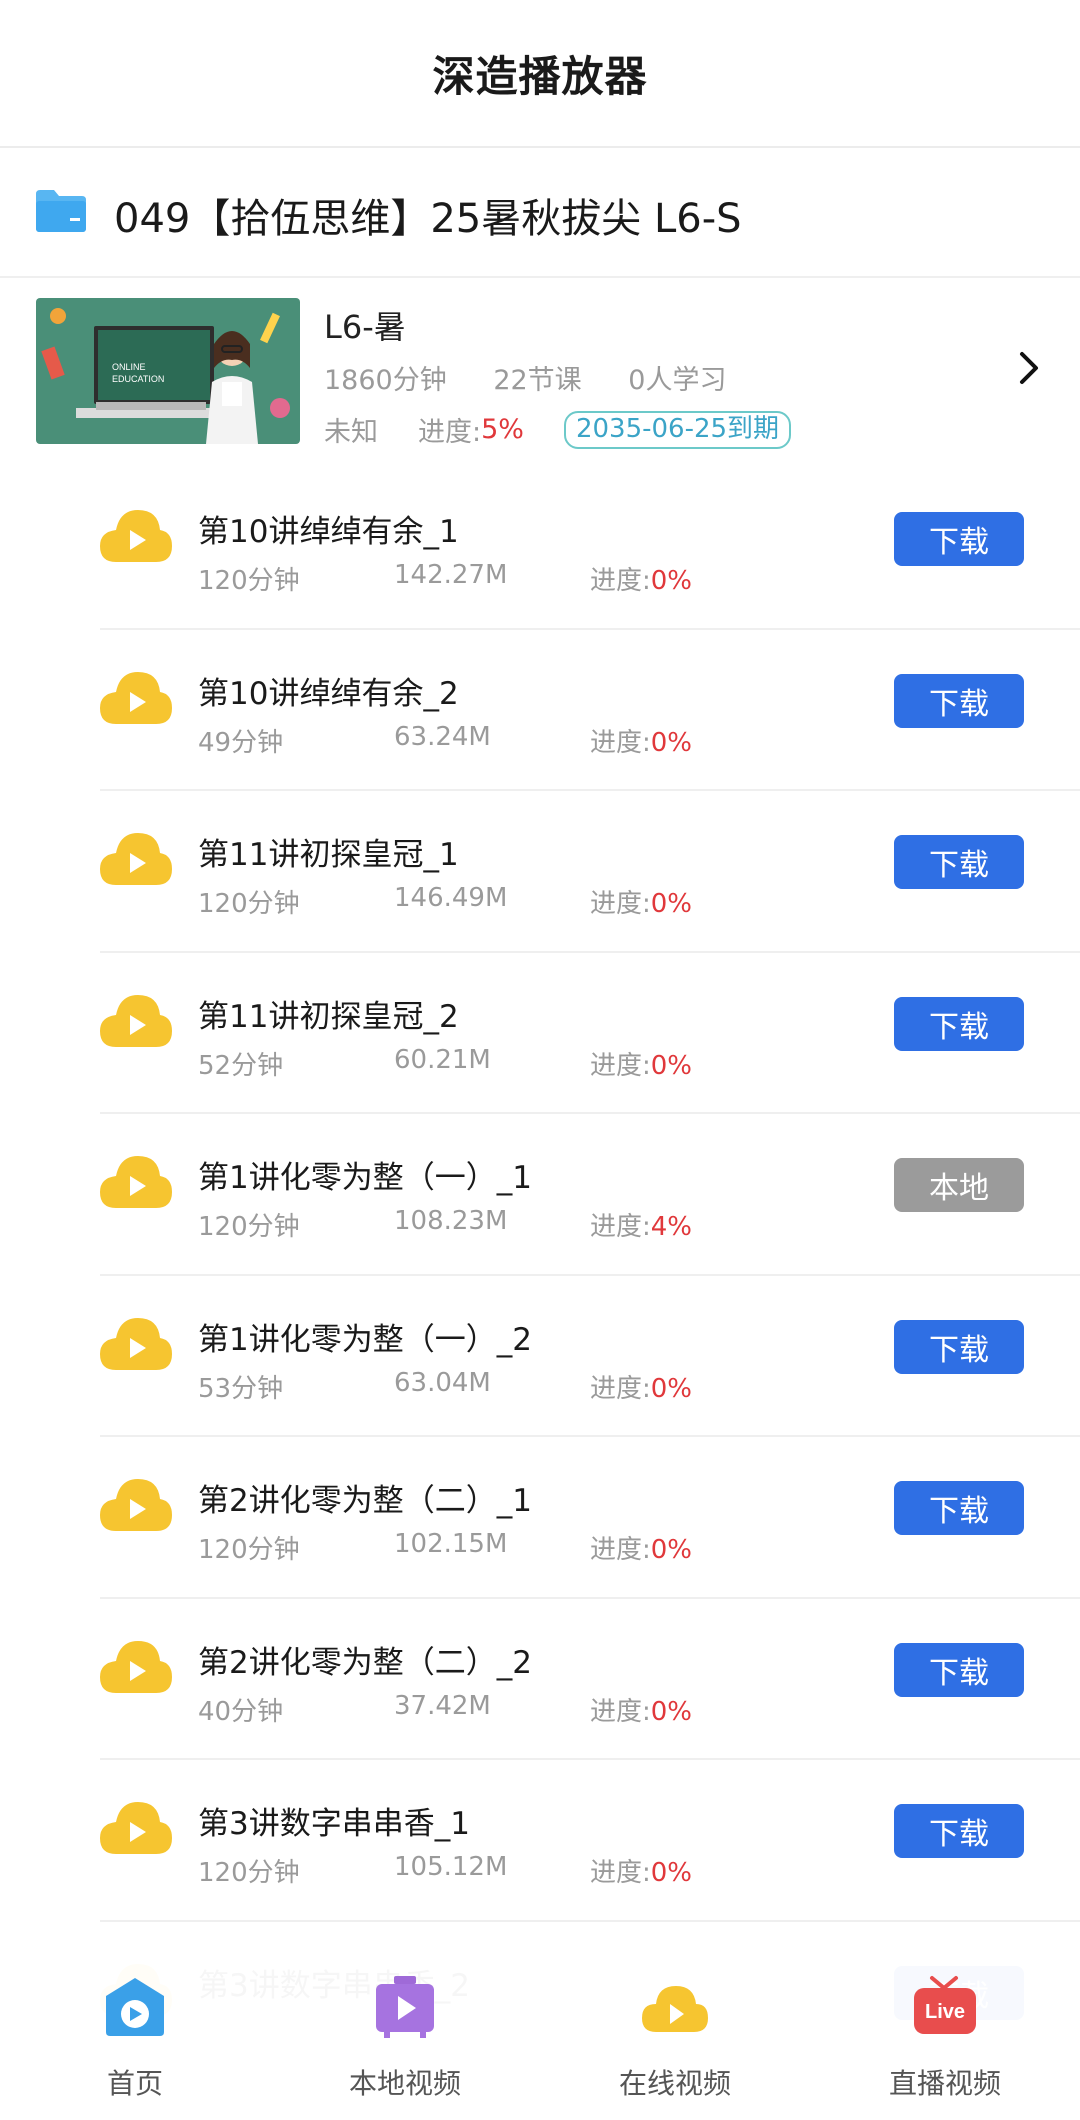 The image size is (1080, 2120). What do you see at coordinates (365, 1501) in the screenshot?
I see `lesson-title: 第2讲化零为整（二）_1` at bounding box center [365, 1501].